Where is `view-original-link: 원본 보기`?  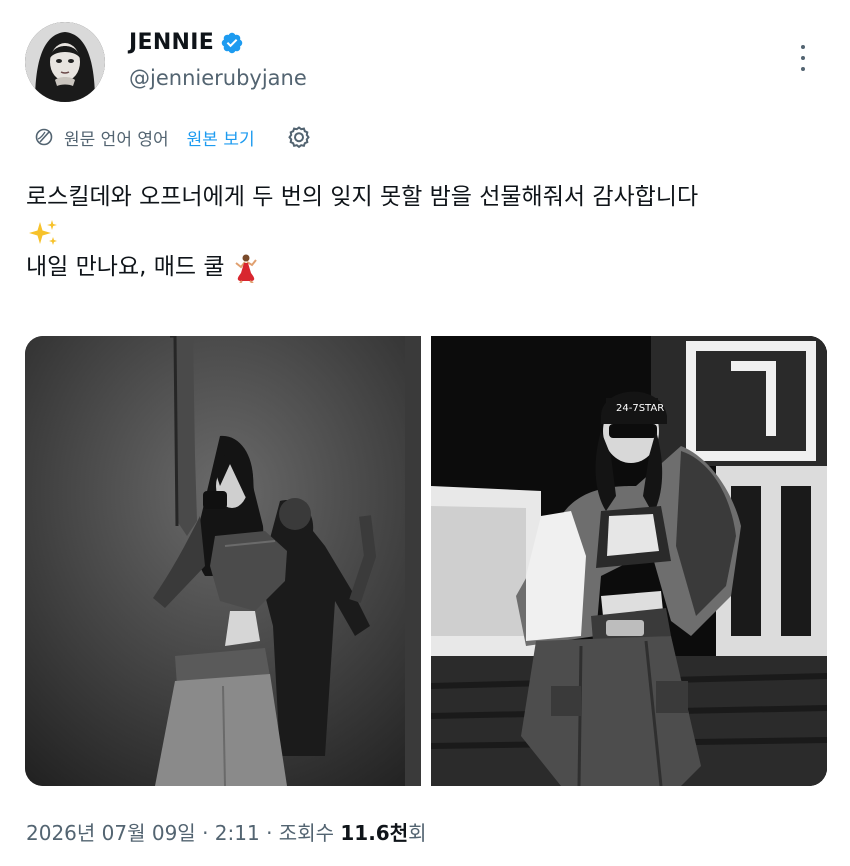
view-original-link: 원본 보기 is located at coordinates (221, 137).